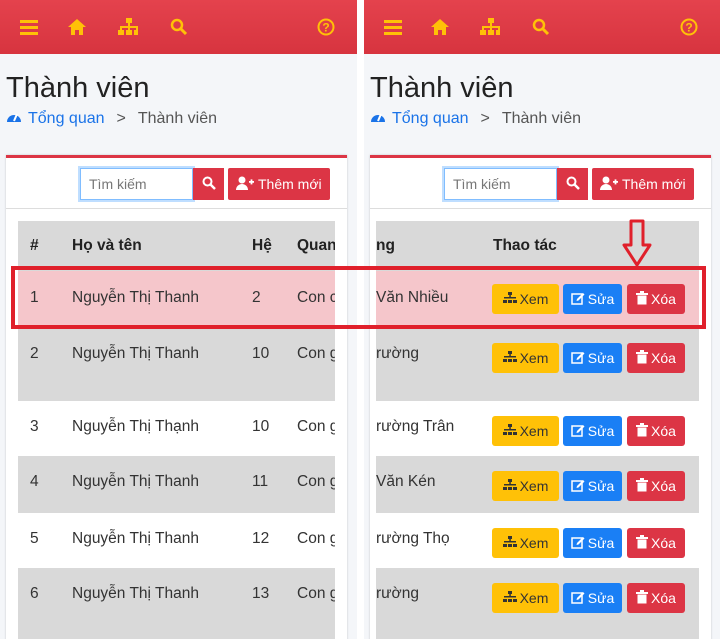 The width and height of the screenshot is (720, 639). I want to click on table-row: rường Thọ Xem Sửa Xóa, so click(537, 540).